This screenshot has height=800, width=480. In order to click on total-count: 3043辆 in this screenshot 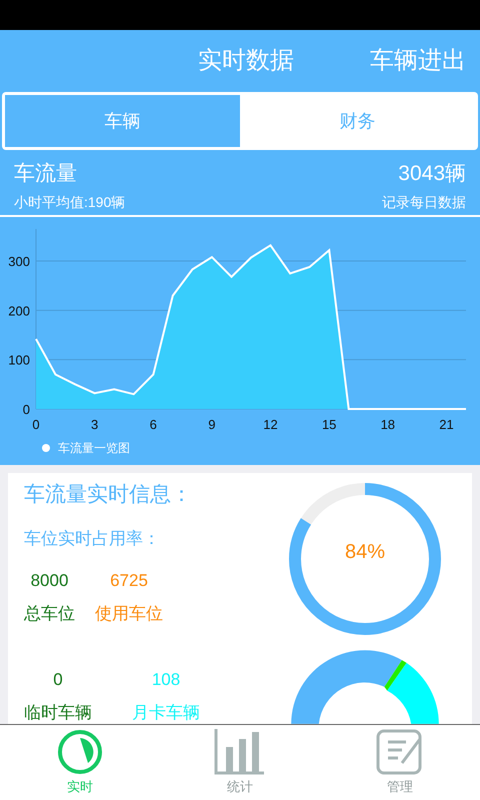, I will do `click(432, 174)`.